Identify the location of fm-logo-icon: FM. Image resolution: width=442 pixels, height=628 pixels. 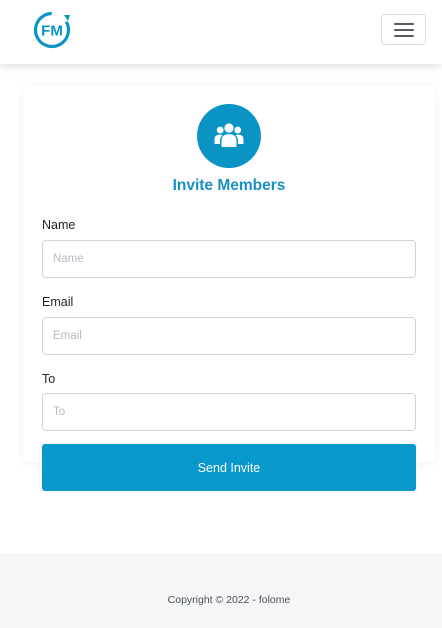
(52, 30).